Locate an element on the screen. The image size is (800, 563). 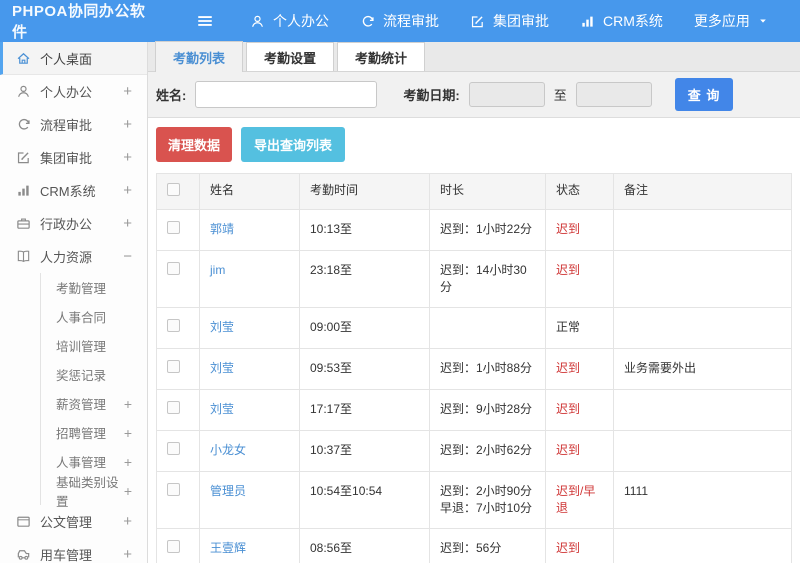
sidebar-item: 个人办公 + is located at coordinates (73, 91).